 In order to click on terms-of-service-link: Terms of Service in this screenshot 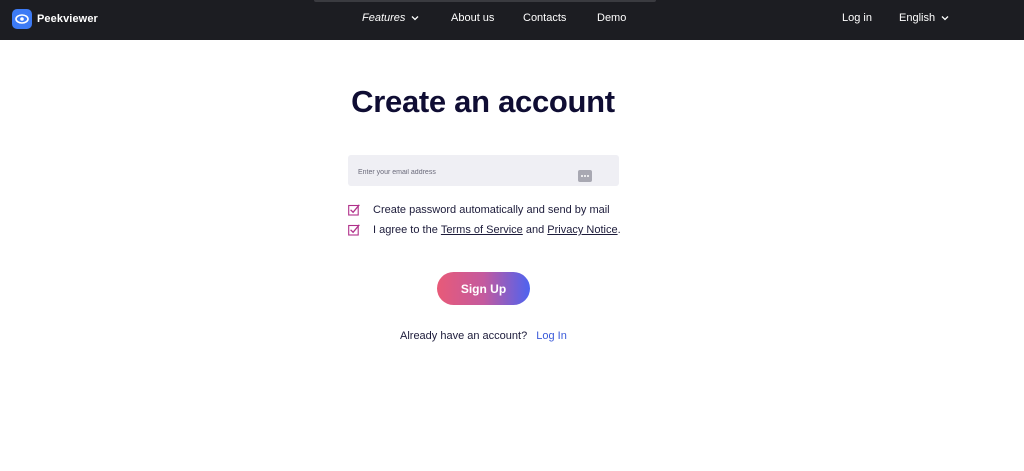, I will do `click(482, 230)`.